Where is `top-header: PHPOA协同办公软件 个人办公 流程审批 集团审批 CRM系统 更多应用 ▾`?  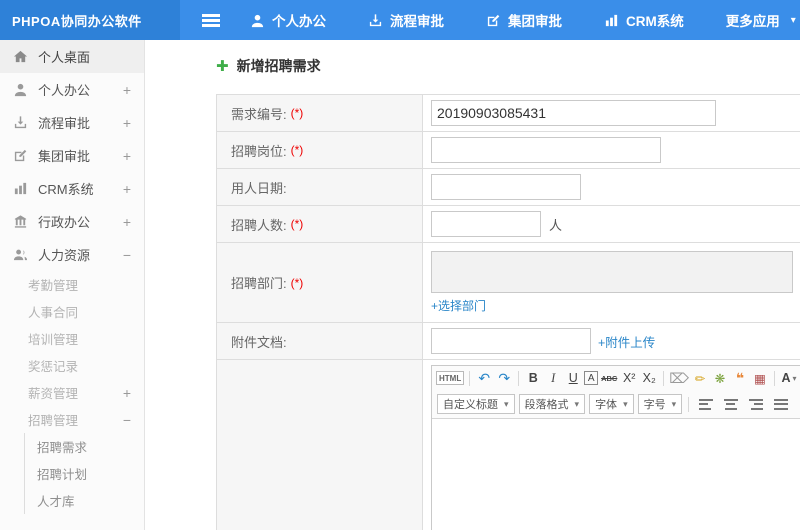
top-header: PHPOA协同办公软件 个人办公 流程审批 集团审批 CRM系统 更多应用 ▾ is located at coordinates (400, 20).